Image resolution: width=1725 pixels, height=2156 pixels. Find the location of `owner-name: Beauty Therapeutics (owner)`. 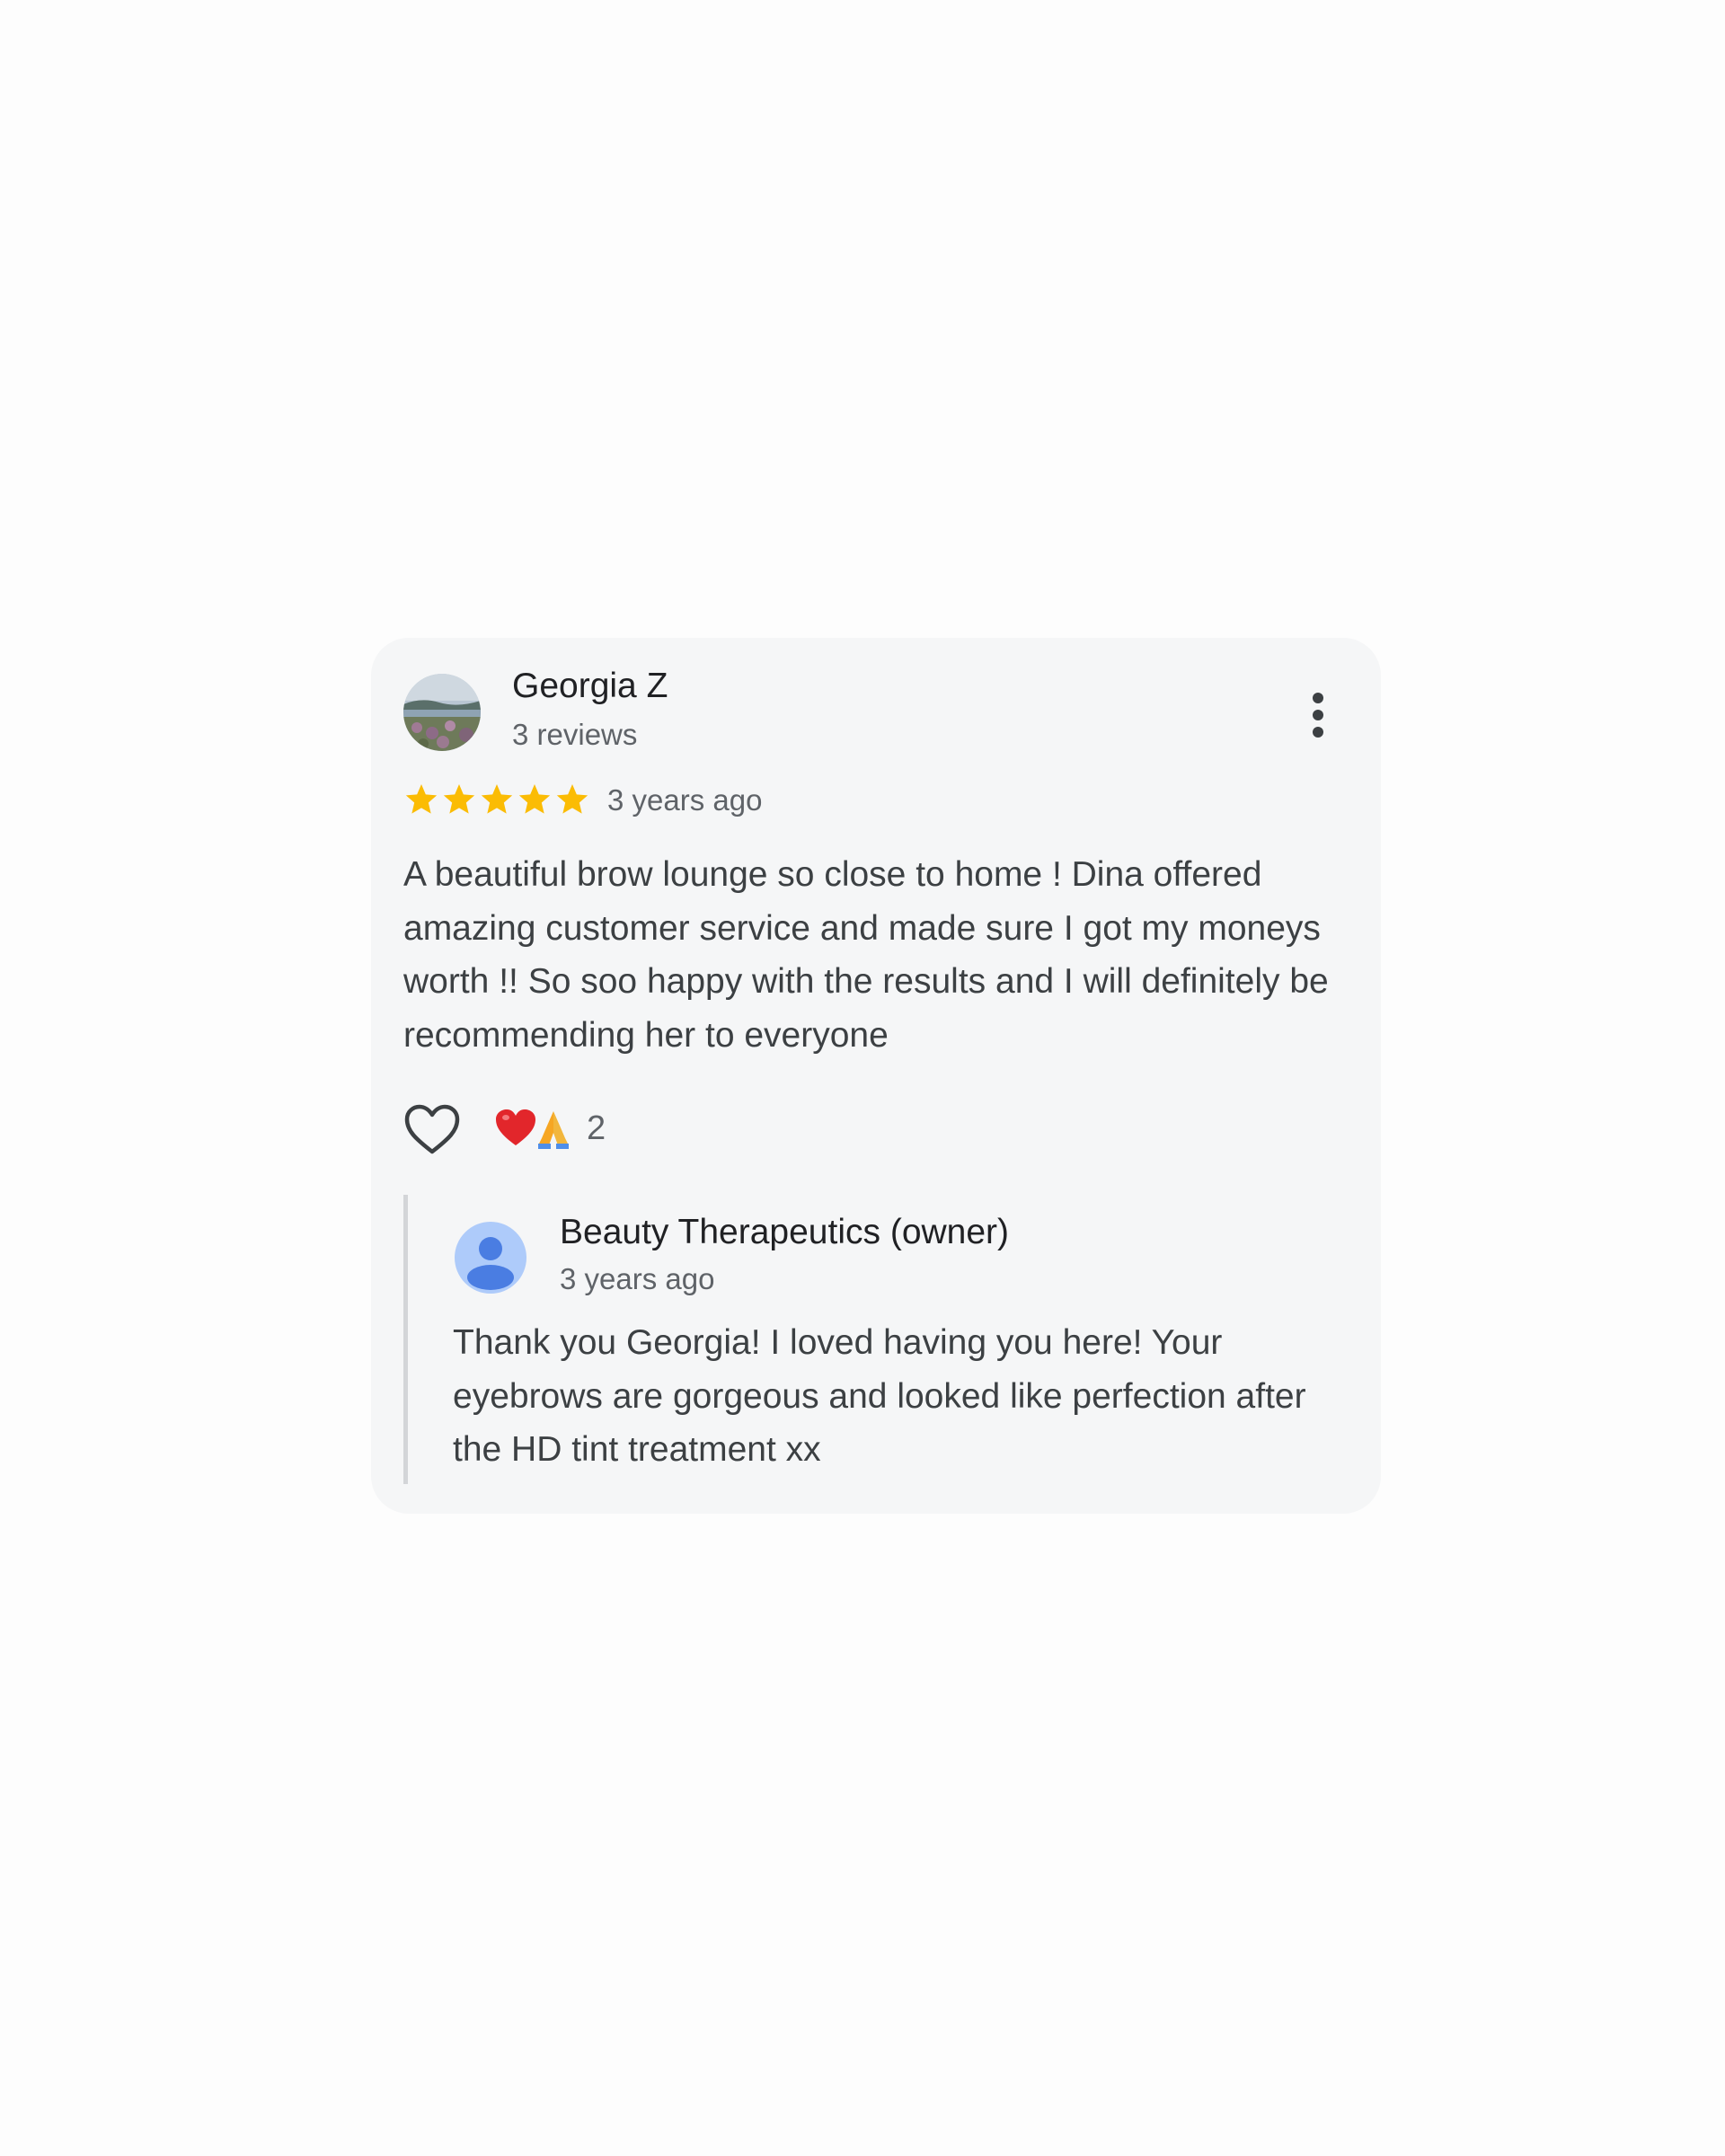

owner-name: Beauty Therapeutics (owner) is located at coordinates (785, 1232).